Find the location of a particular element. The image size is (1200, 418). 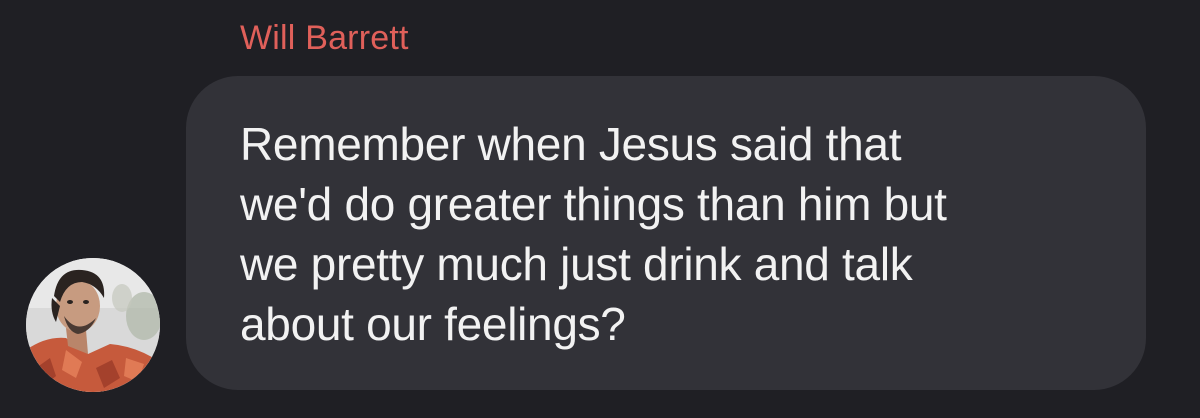

avatar-photo-icon is located at coordinates (93, 325).